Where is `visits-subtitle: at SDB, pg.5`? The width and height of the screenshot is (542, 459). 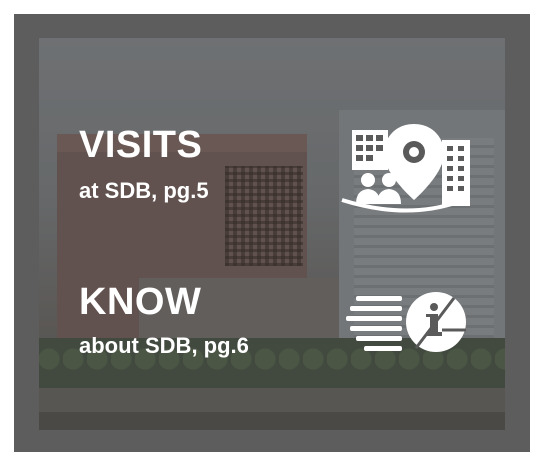 visits-subtitle: at SDB, pg.5 is located at coordinates (144, 191).